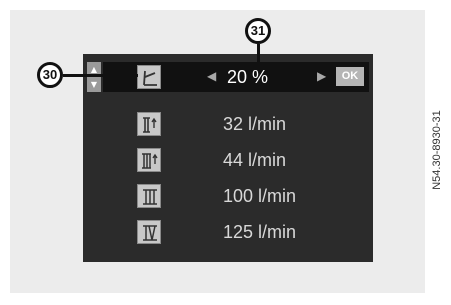 The image size is (451, 305). I want to click on ok-button: OK, so click(350, 76).